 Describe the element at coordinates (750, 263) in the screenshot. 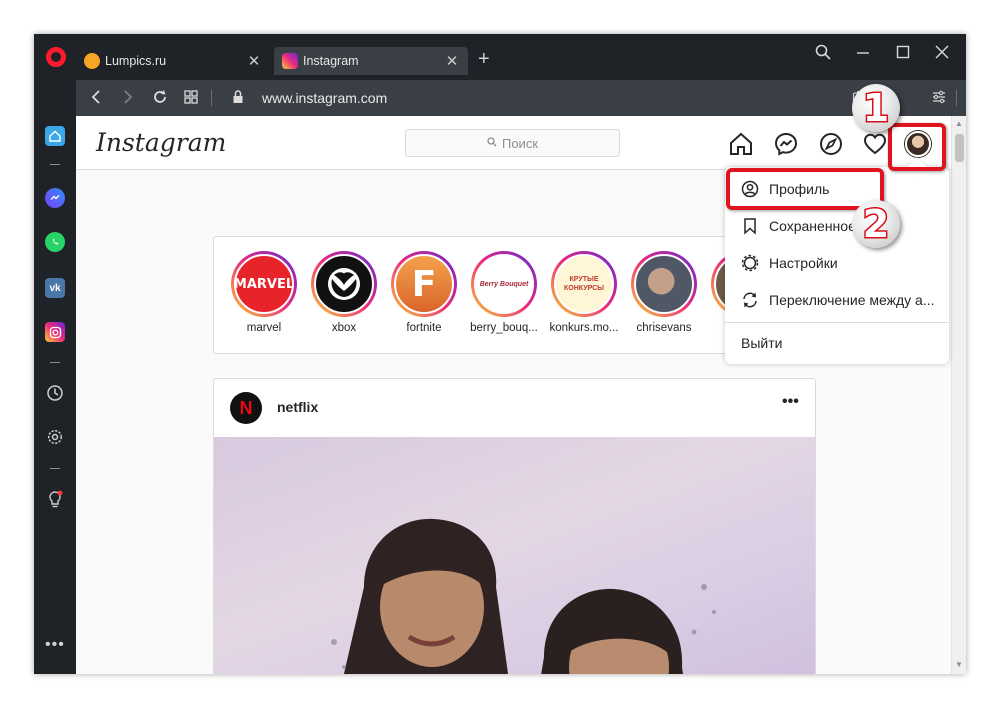

I see `settings-icon` at that location.